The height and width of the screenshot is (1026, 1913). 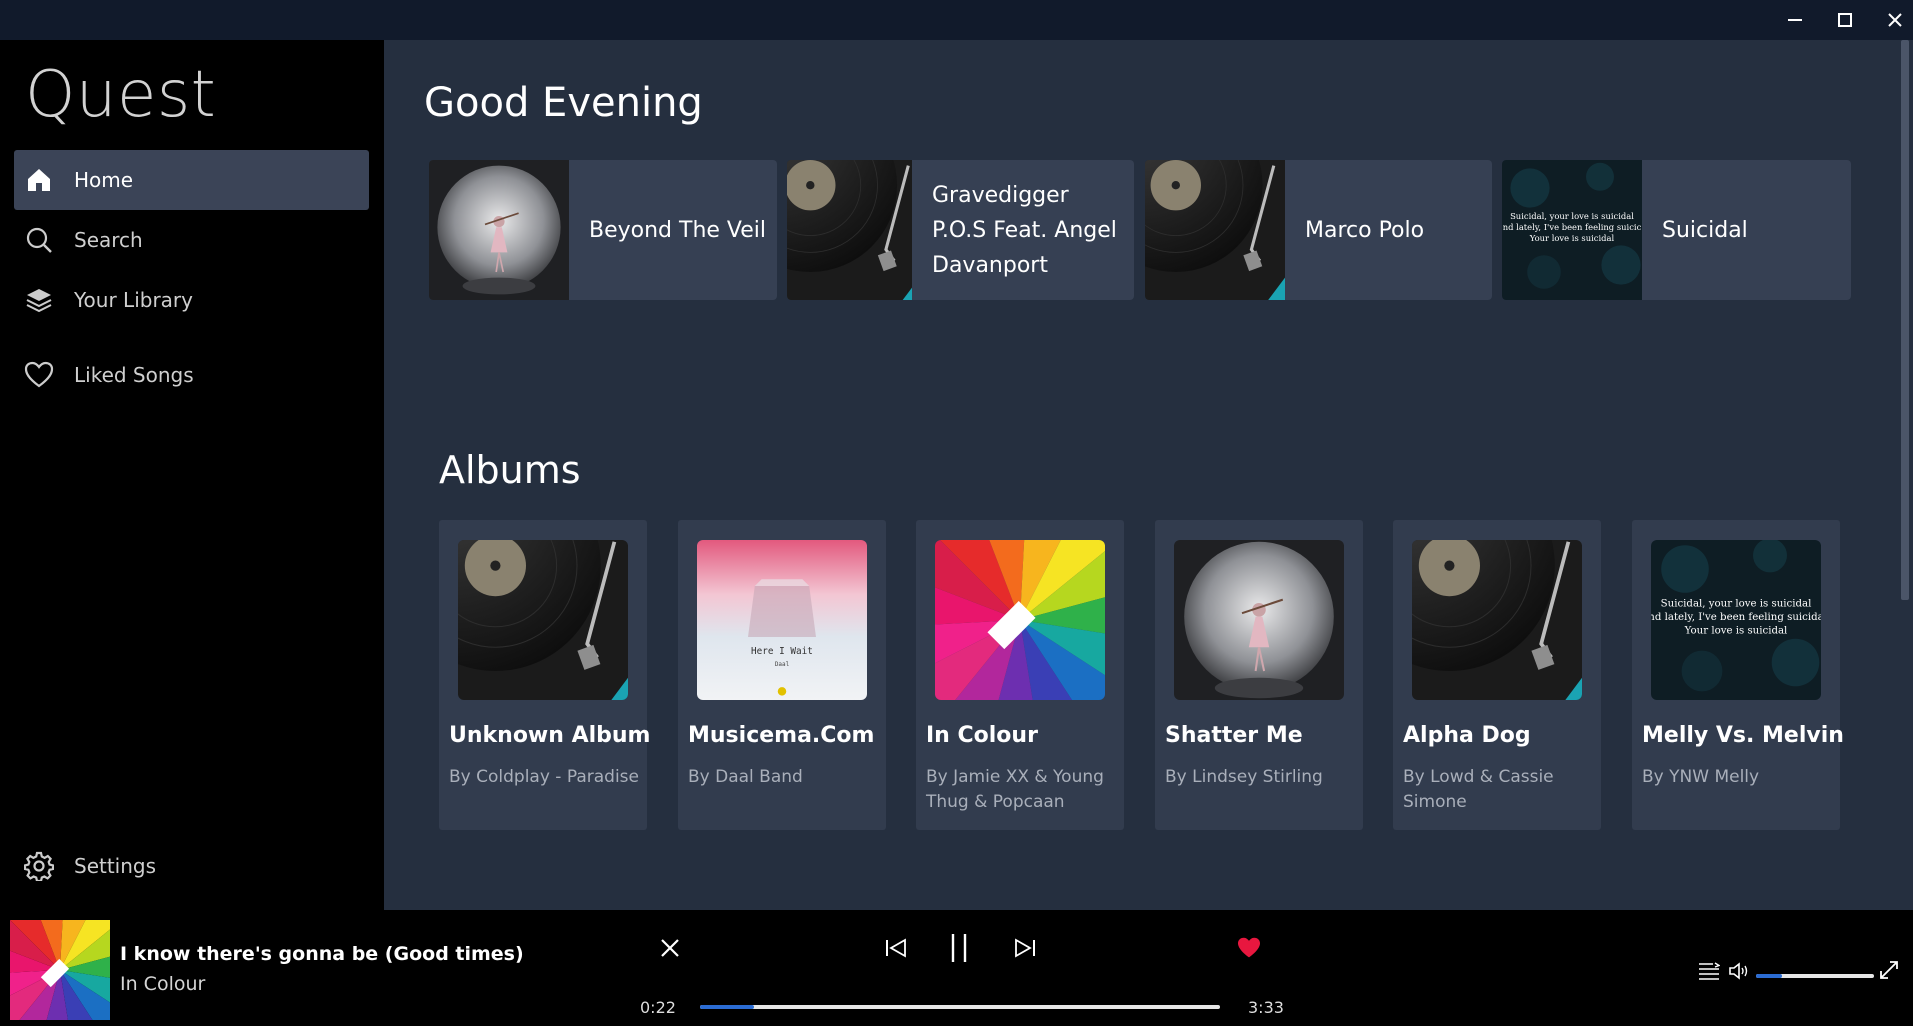 What do you see at coordinates (134, 375) in the screenshot?
I see `sidebar-item-label: Liked Songs` at bounding box center [134, 375].